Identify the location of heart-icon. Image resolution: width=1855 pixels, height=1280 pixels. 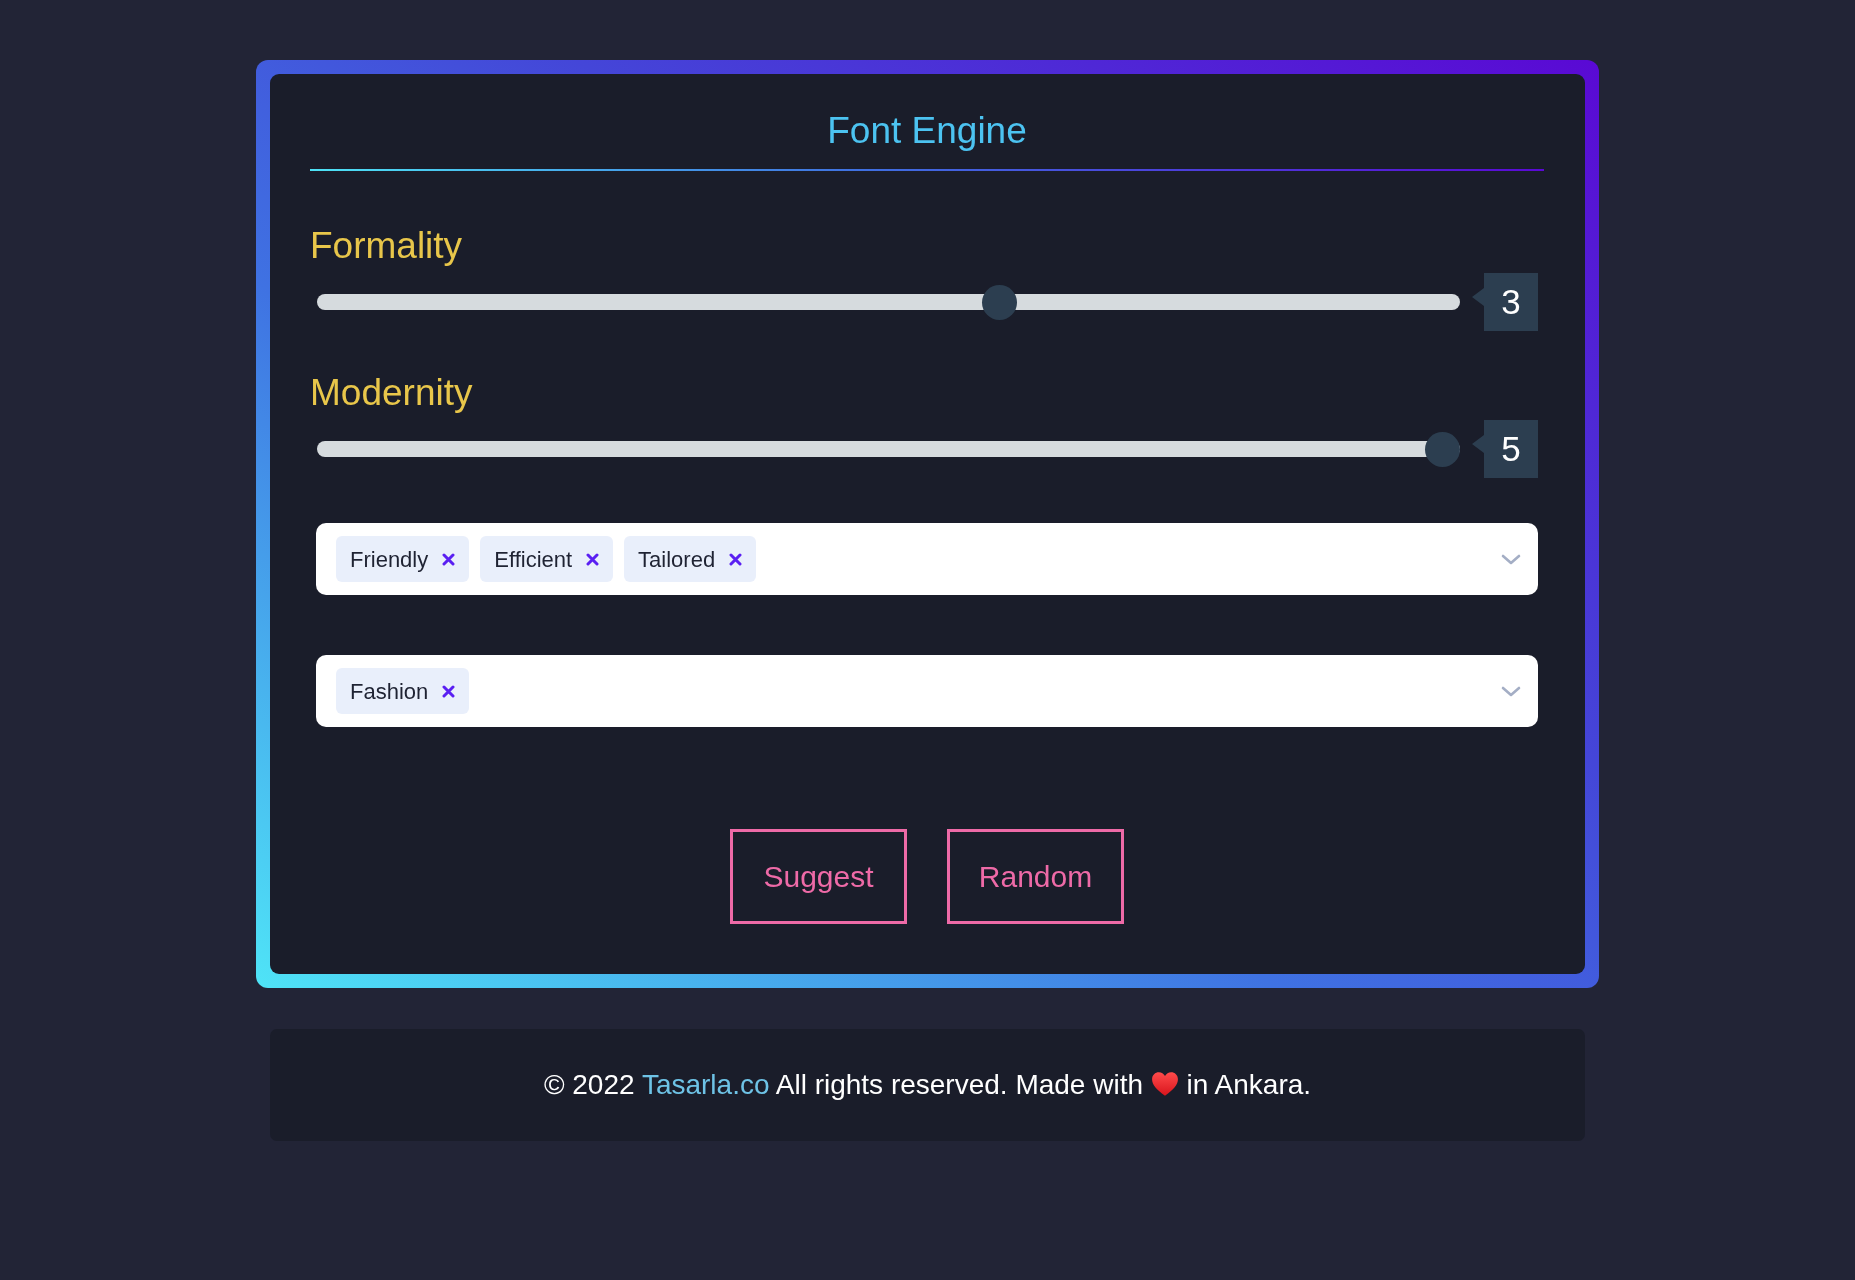
(1164, 1084).